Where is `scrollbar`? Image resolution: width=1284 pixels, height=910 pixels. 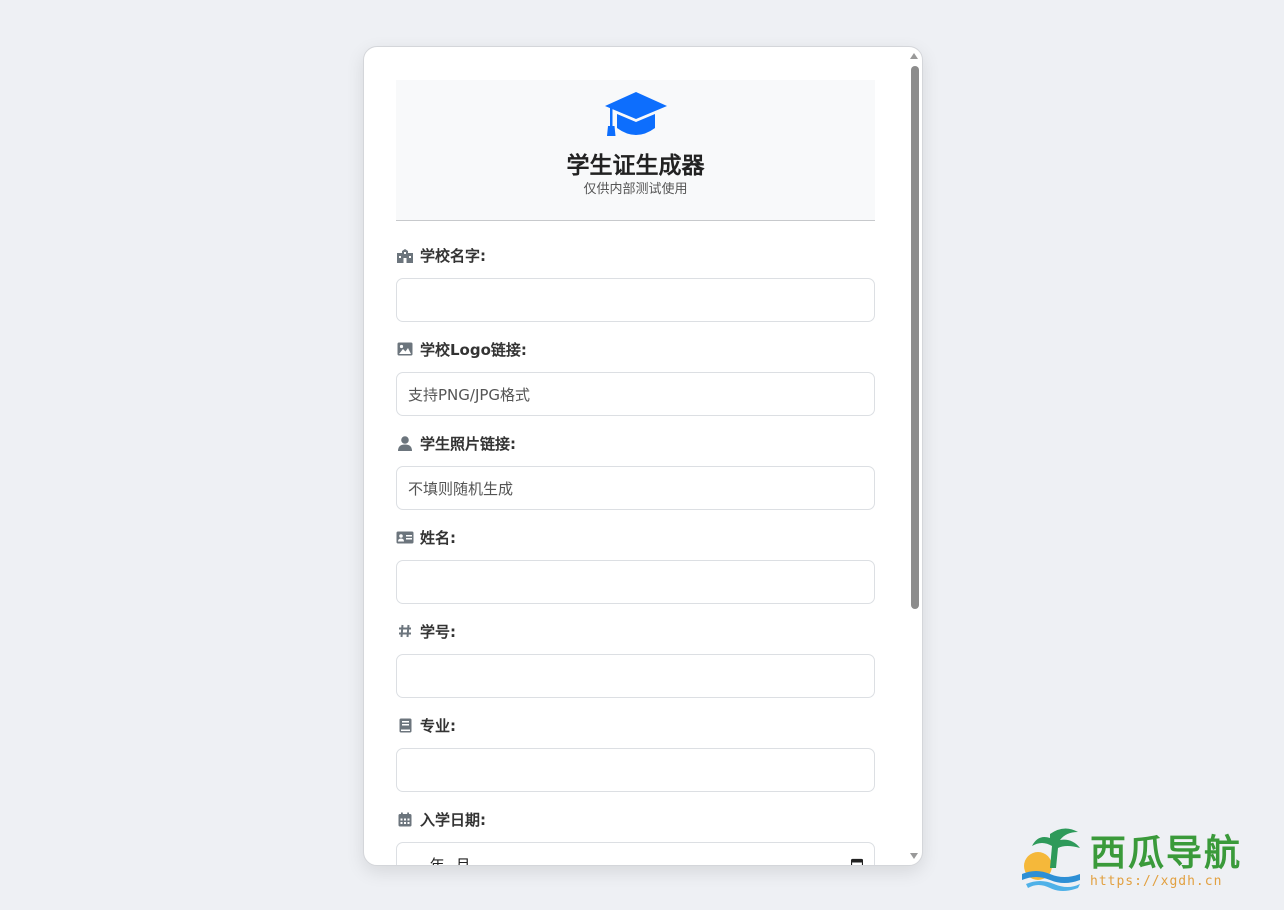
scrollbar is located at coordinates (914, 456).